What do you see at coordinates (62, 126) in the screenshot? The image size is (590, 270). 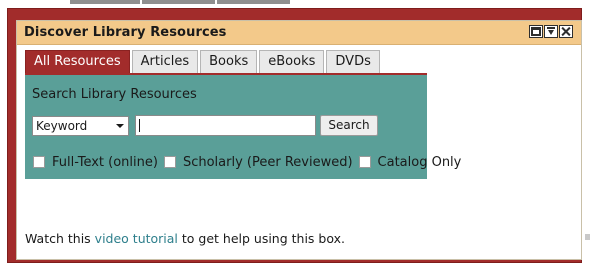 I see `search-field-select-value: Keyword` at bounding box center [62, 126].